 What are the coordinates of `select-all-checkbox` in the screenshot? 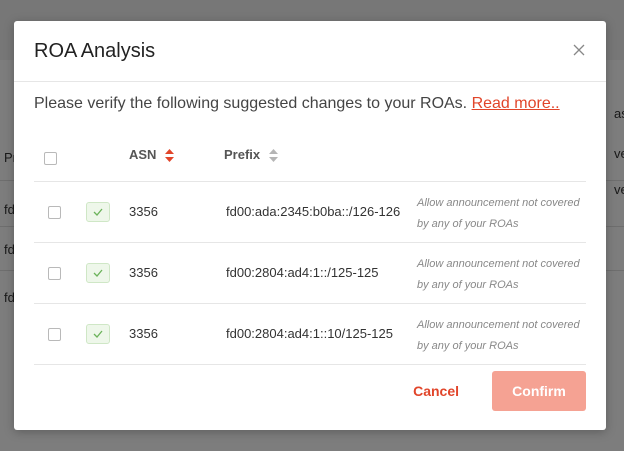 It's located at (50, 158).